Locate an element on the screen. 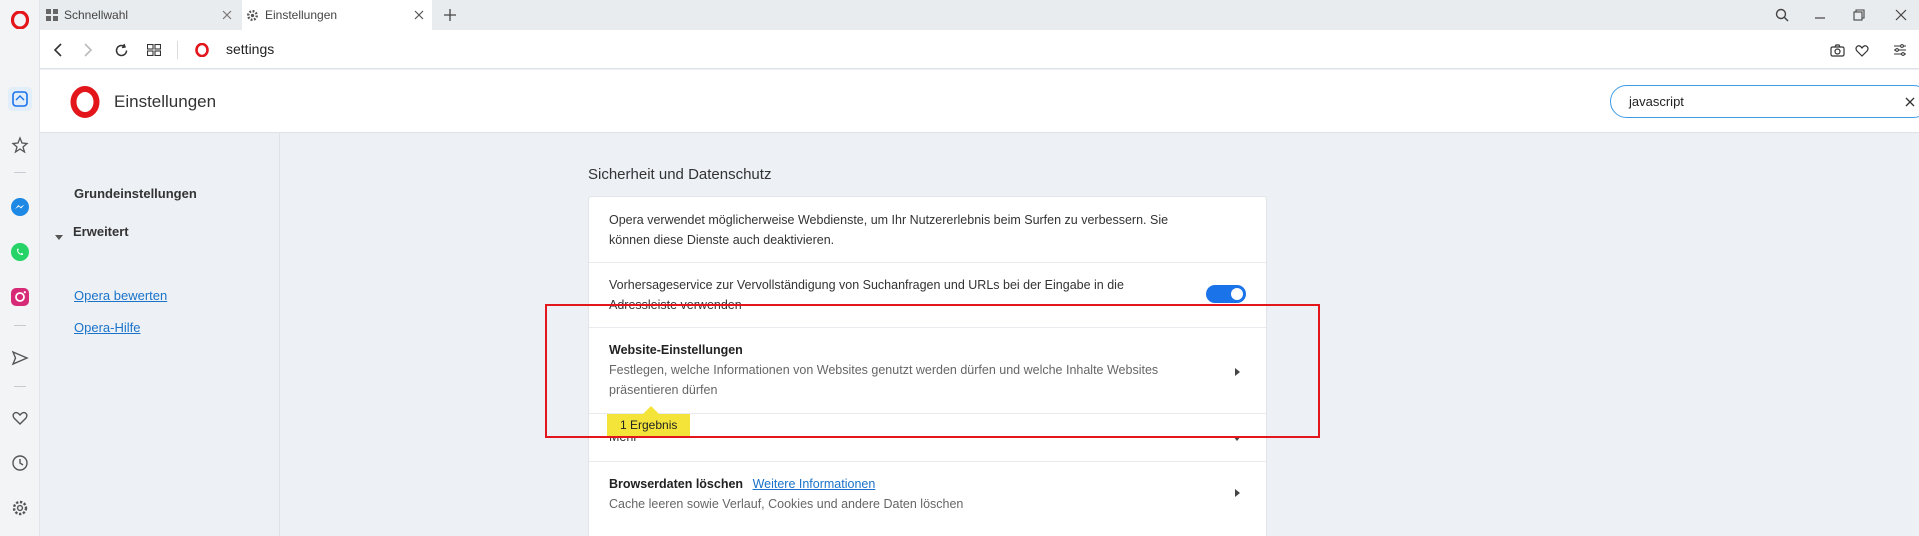 The height and width of the screenshot is (536, 1919). restore-icon is located at coordinates (1859, 15).